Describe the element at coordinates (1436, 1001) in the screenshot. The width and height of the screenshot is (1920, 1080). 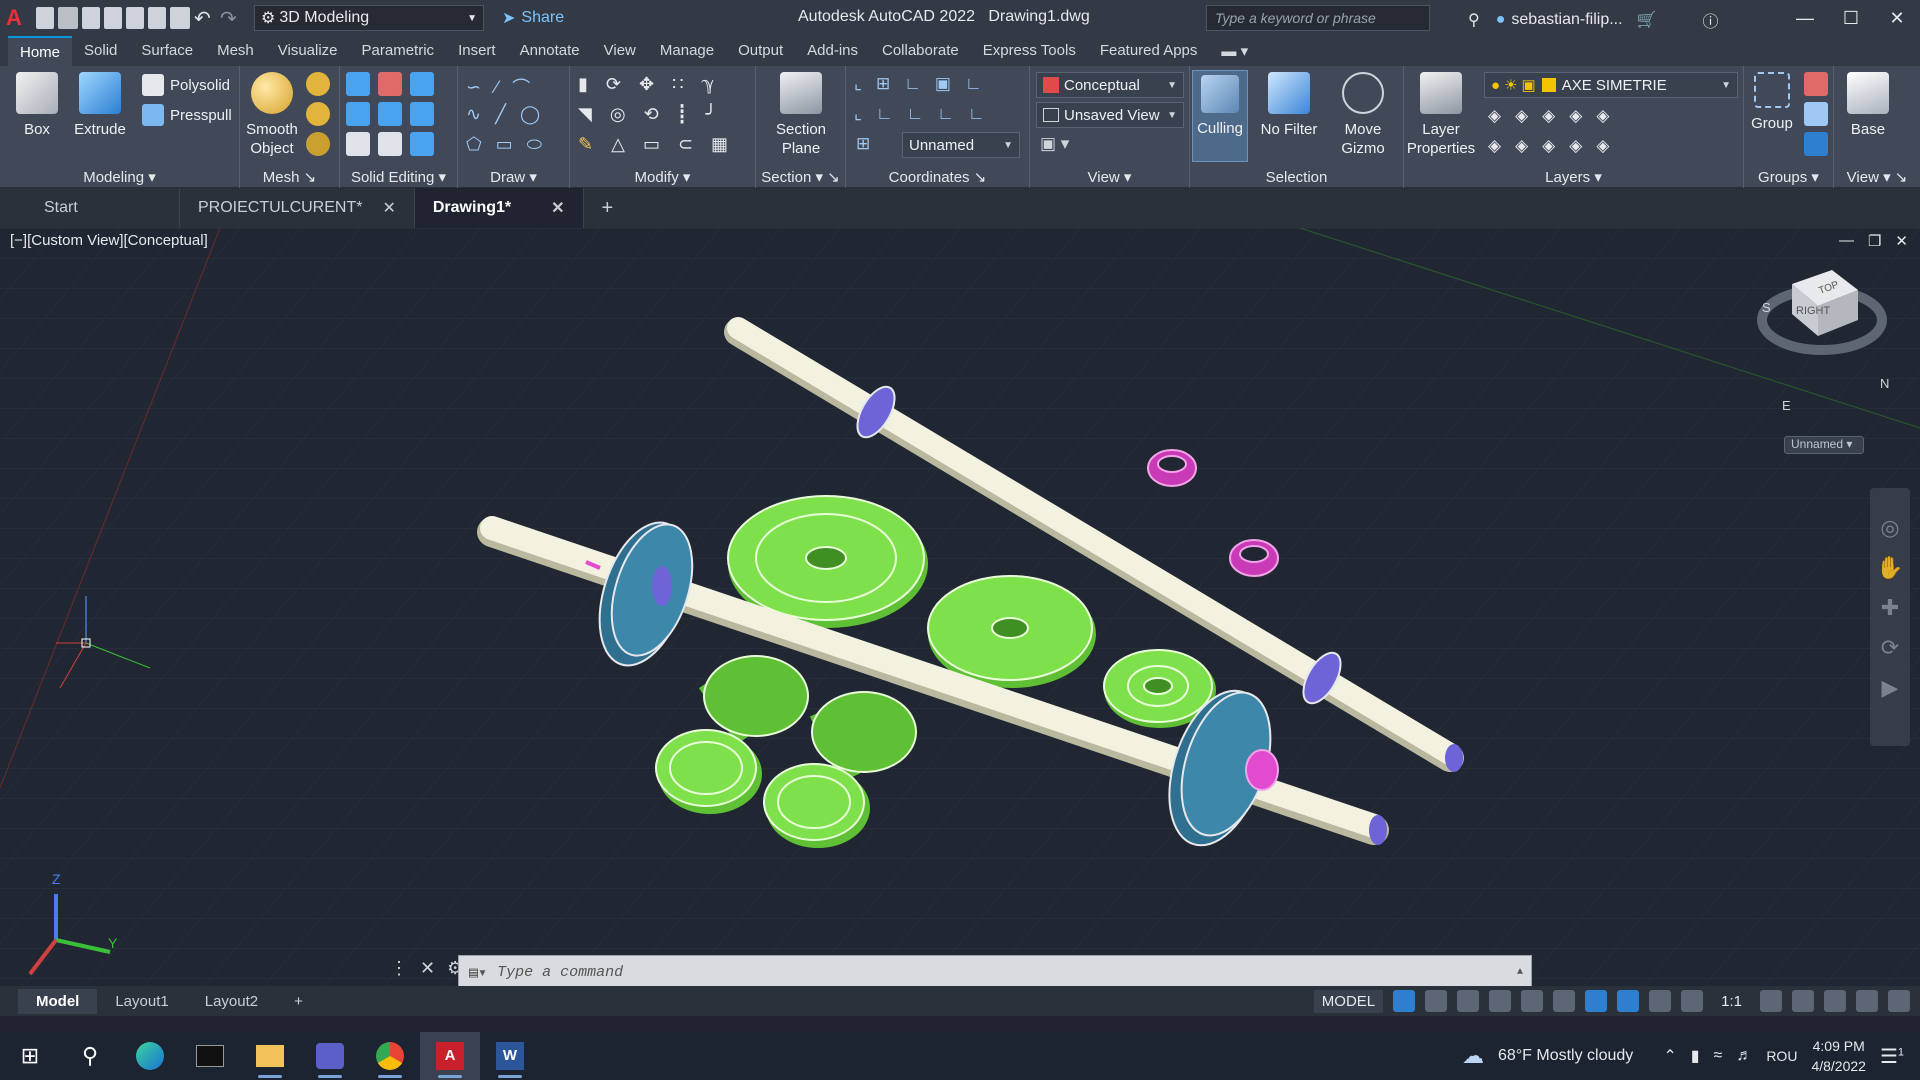
I see `snap-icon` at that location.